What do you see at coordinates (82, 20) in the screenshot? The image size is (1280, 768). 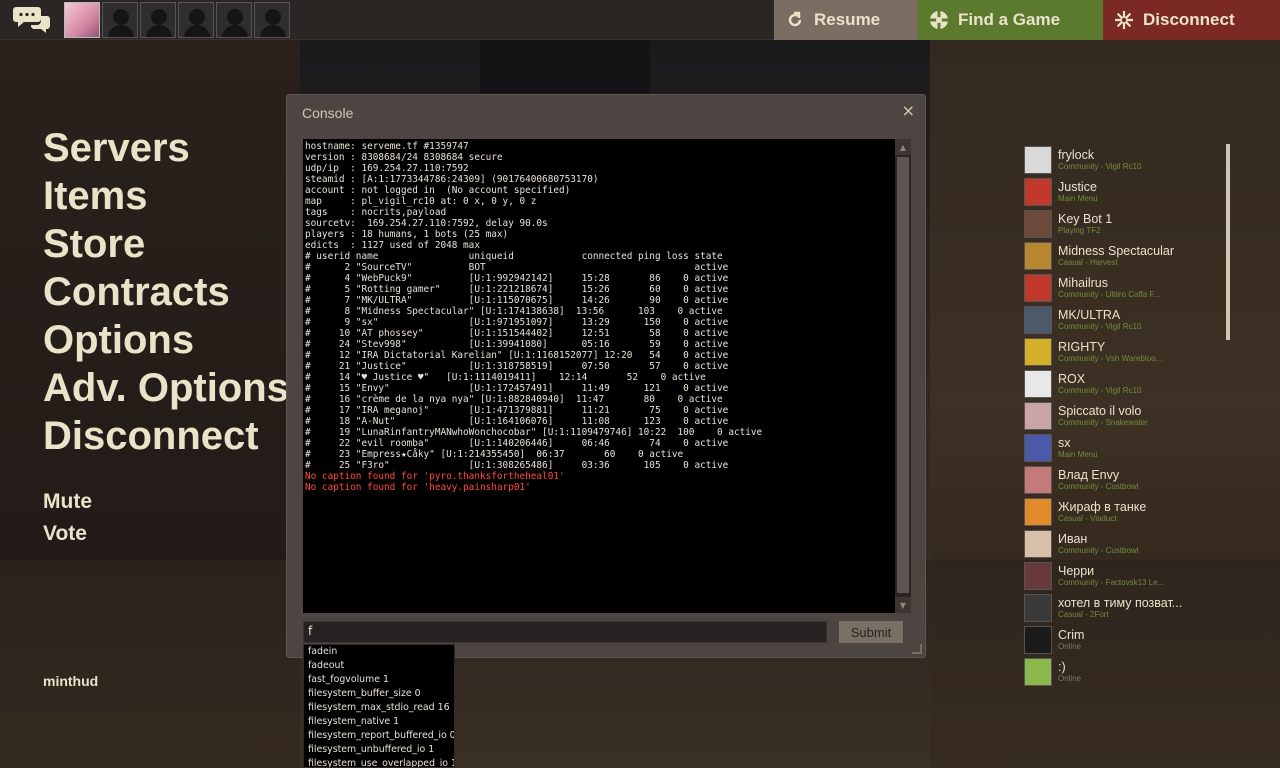 I see `party-avatar-self` at bounding box center [82, 20].